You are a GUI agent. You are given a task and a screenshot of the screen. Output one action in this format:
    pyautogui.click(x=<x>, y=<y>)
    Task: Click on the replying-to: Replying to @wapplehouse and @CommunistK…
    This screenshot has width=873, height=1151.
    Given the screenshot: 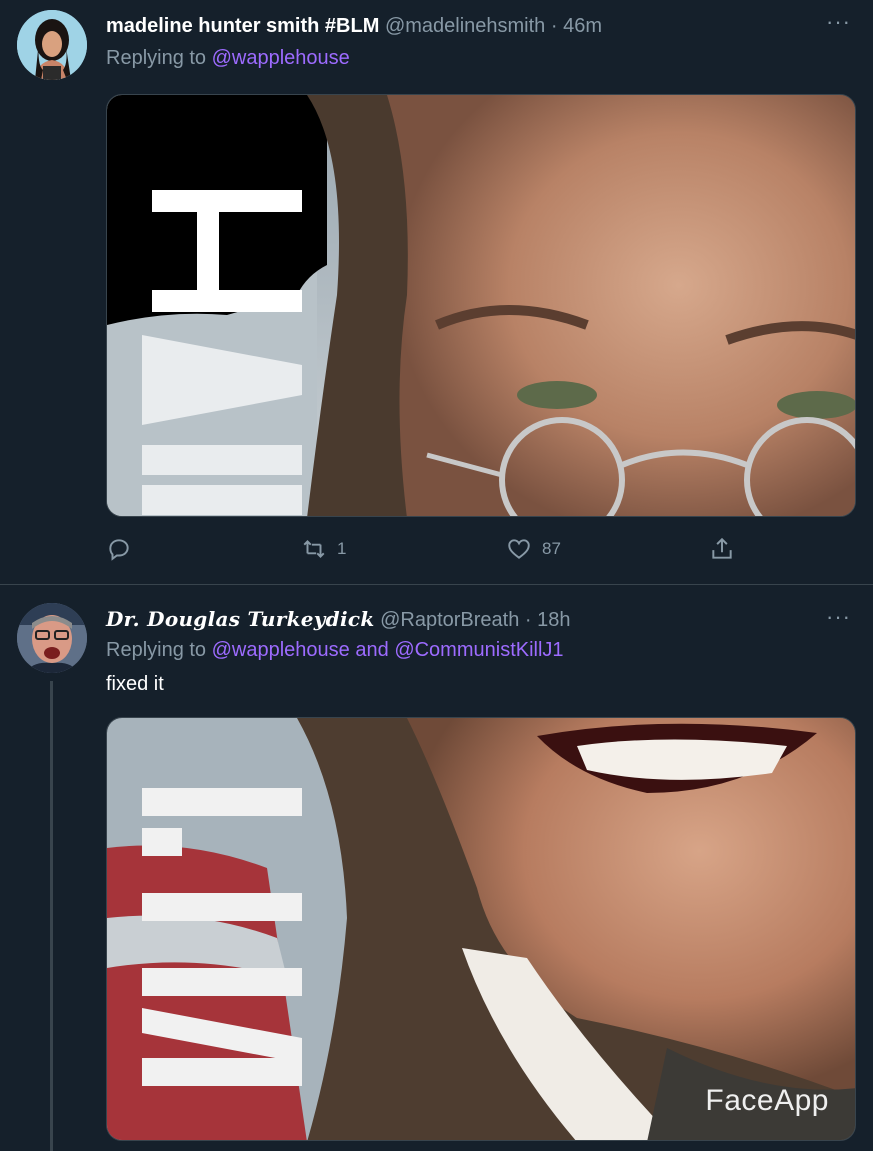 What is the action you would take?
    pyautogui.click(x=335, y=650)
    